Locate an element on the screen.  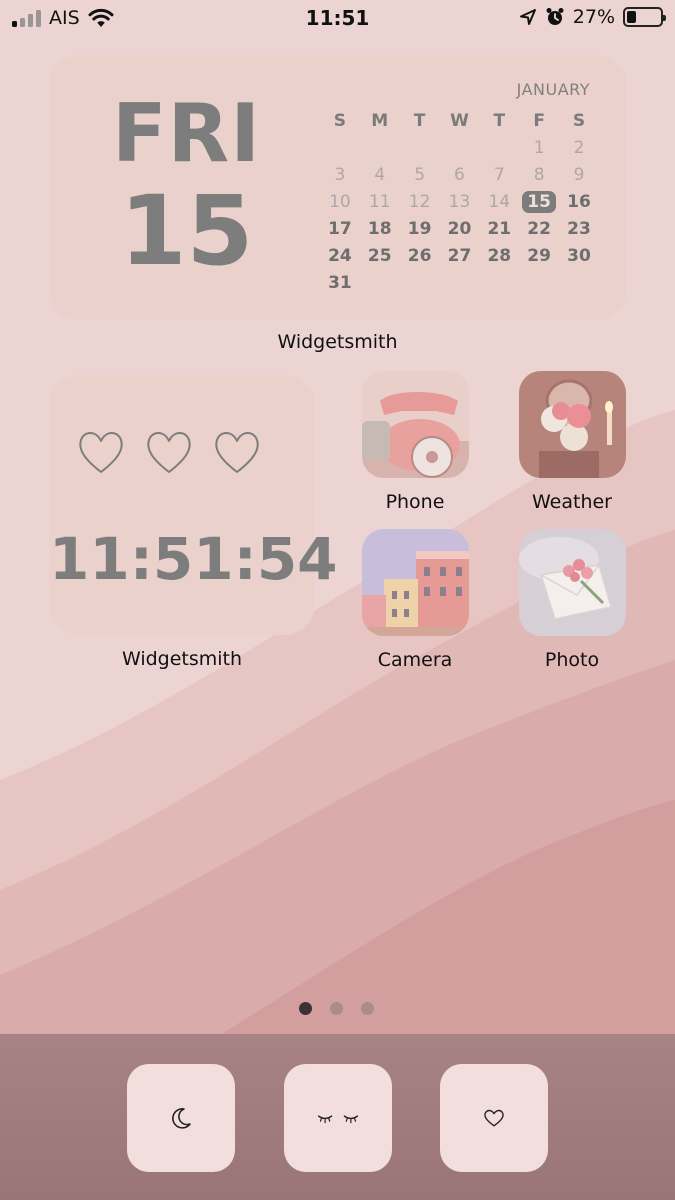
calendar-week-row: 12 is located at coordinates (459, 147).